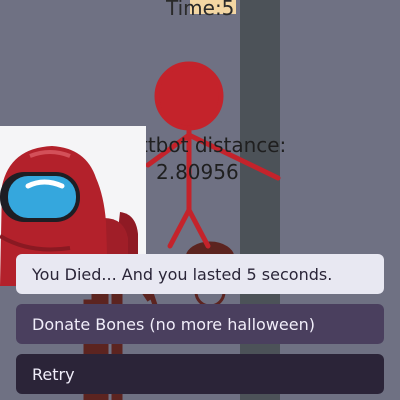  What do you see at coordinates (182, 274) in the screenshot?
I see `death-message-text: You Died... And you lasted 5 seconds.` at bounding box center [182, 274].